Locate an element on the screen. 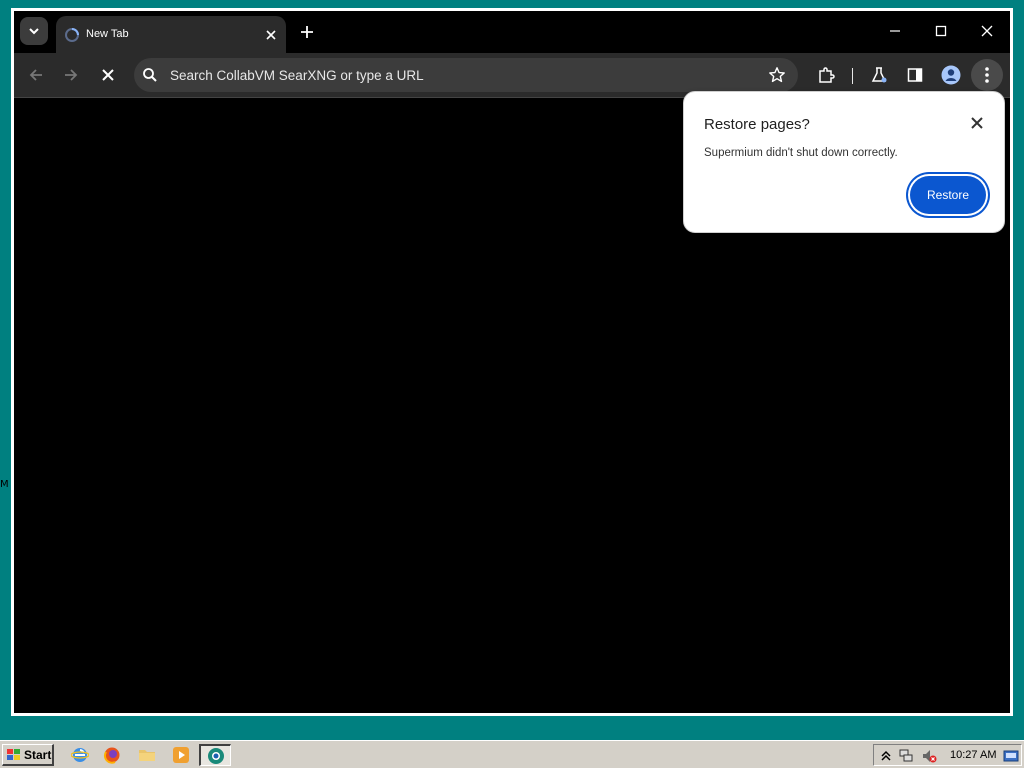 This screenshot has height=768, width=1024. forward-button is located at coordinates (71, 75).